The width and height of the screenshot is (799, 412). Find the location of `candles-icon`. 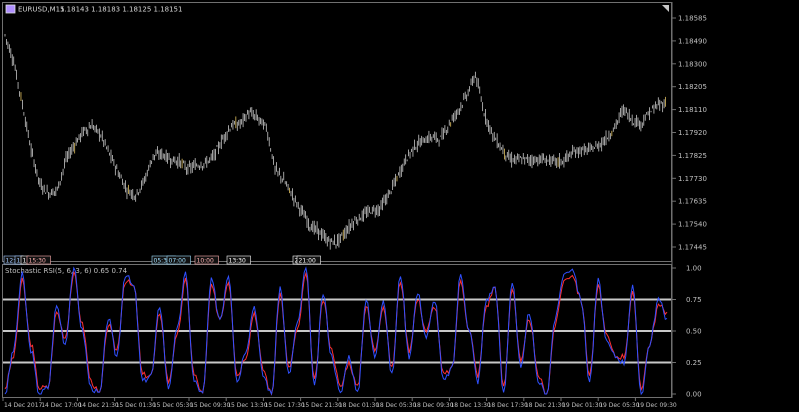

candles-icon is located at coordinates (10, 9).